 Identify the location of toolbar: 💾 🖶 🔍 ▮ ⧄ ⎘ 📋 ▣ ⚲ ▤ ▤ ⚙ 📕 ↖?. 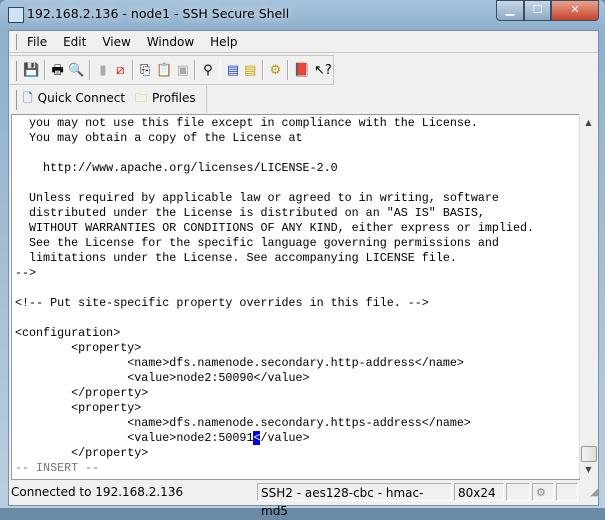
(171, 70).